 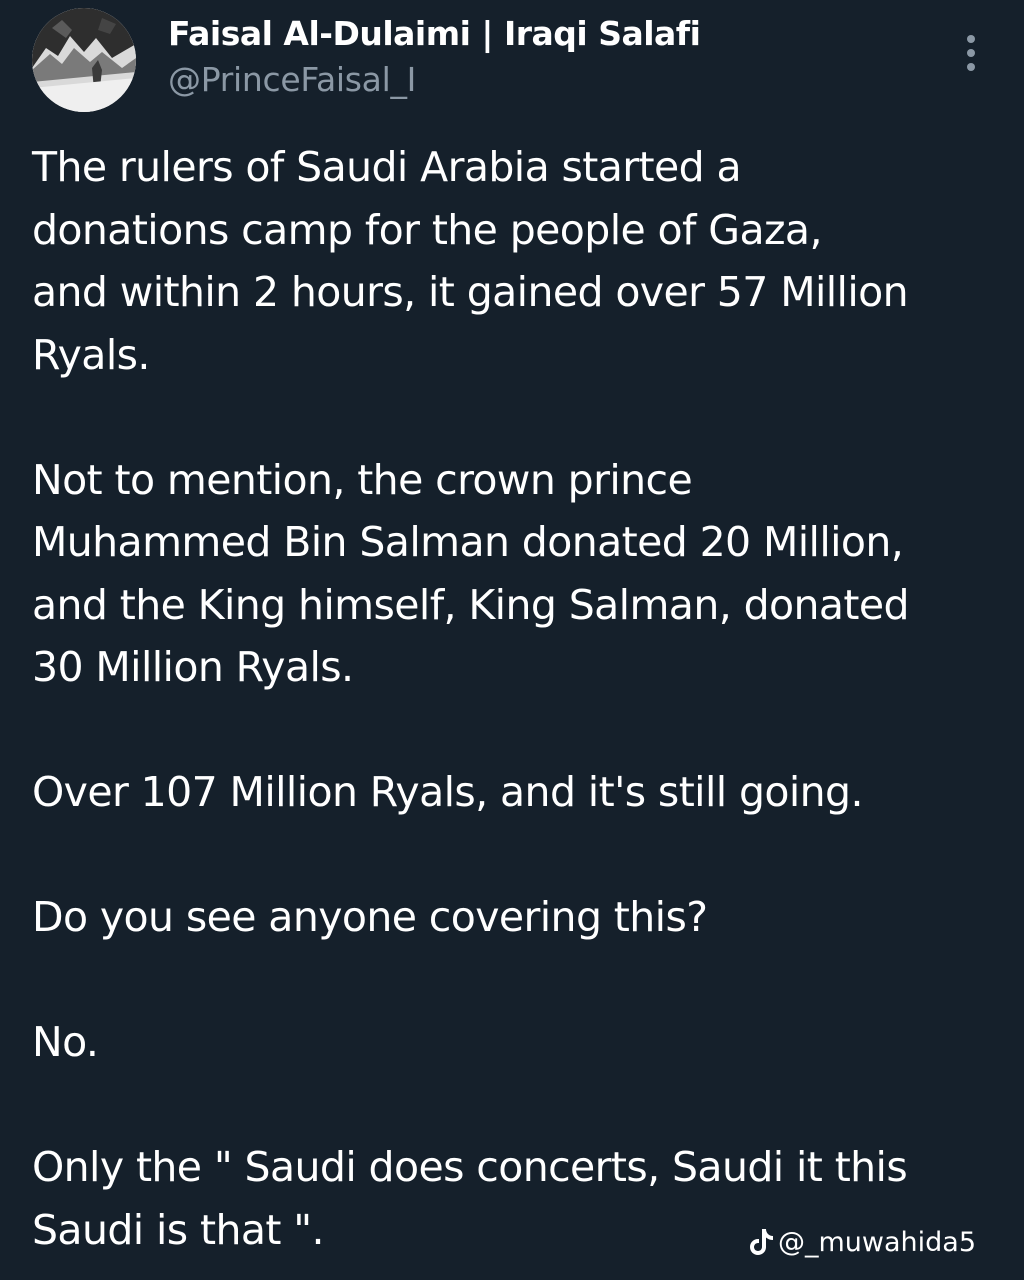 What do you see at coordinates (971, 53) in the screenshot?
I see `more-vertical-icon` at bounding box center [971, 53].